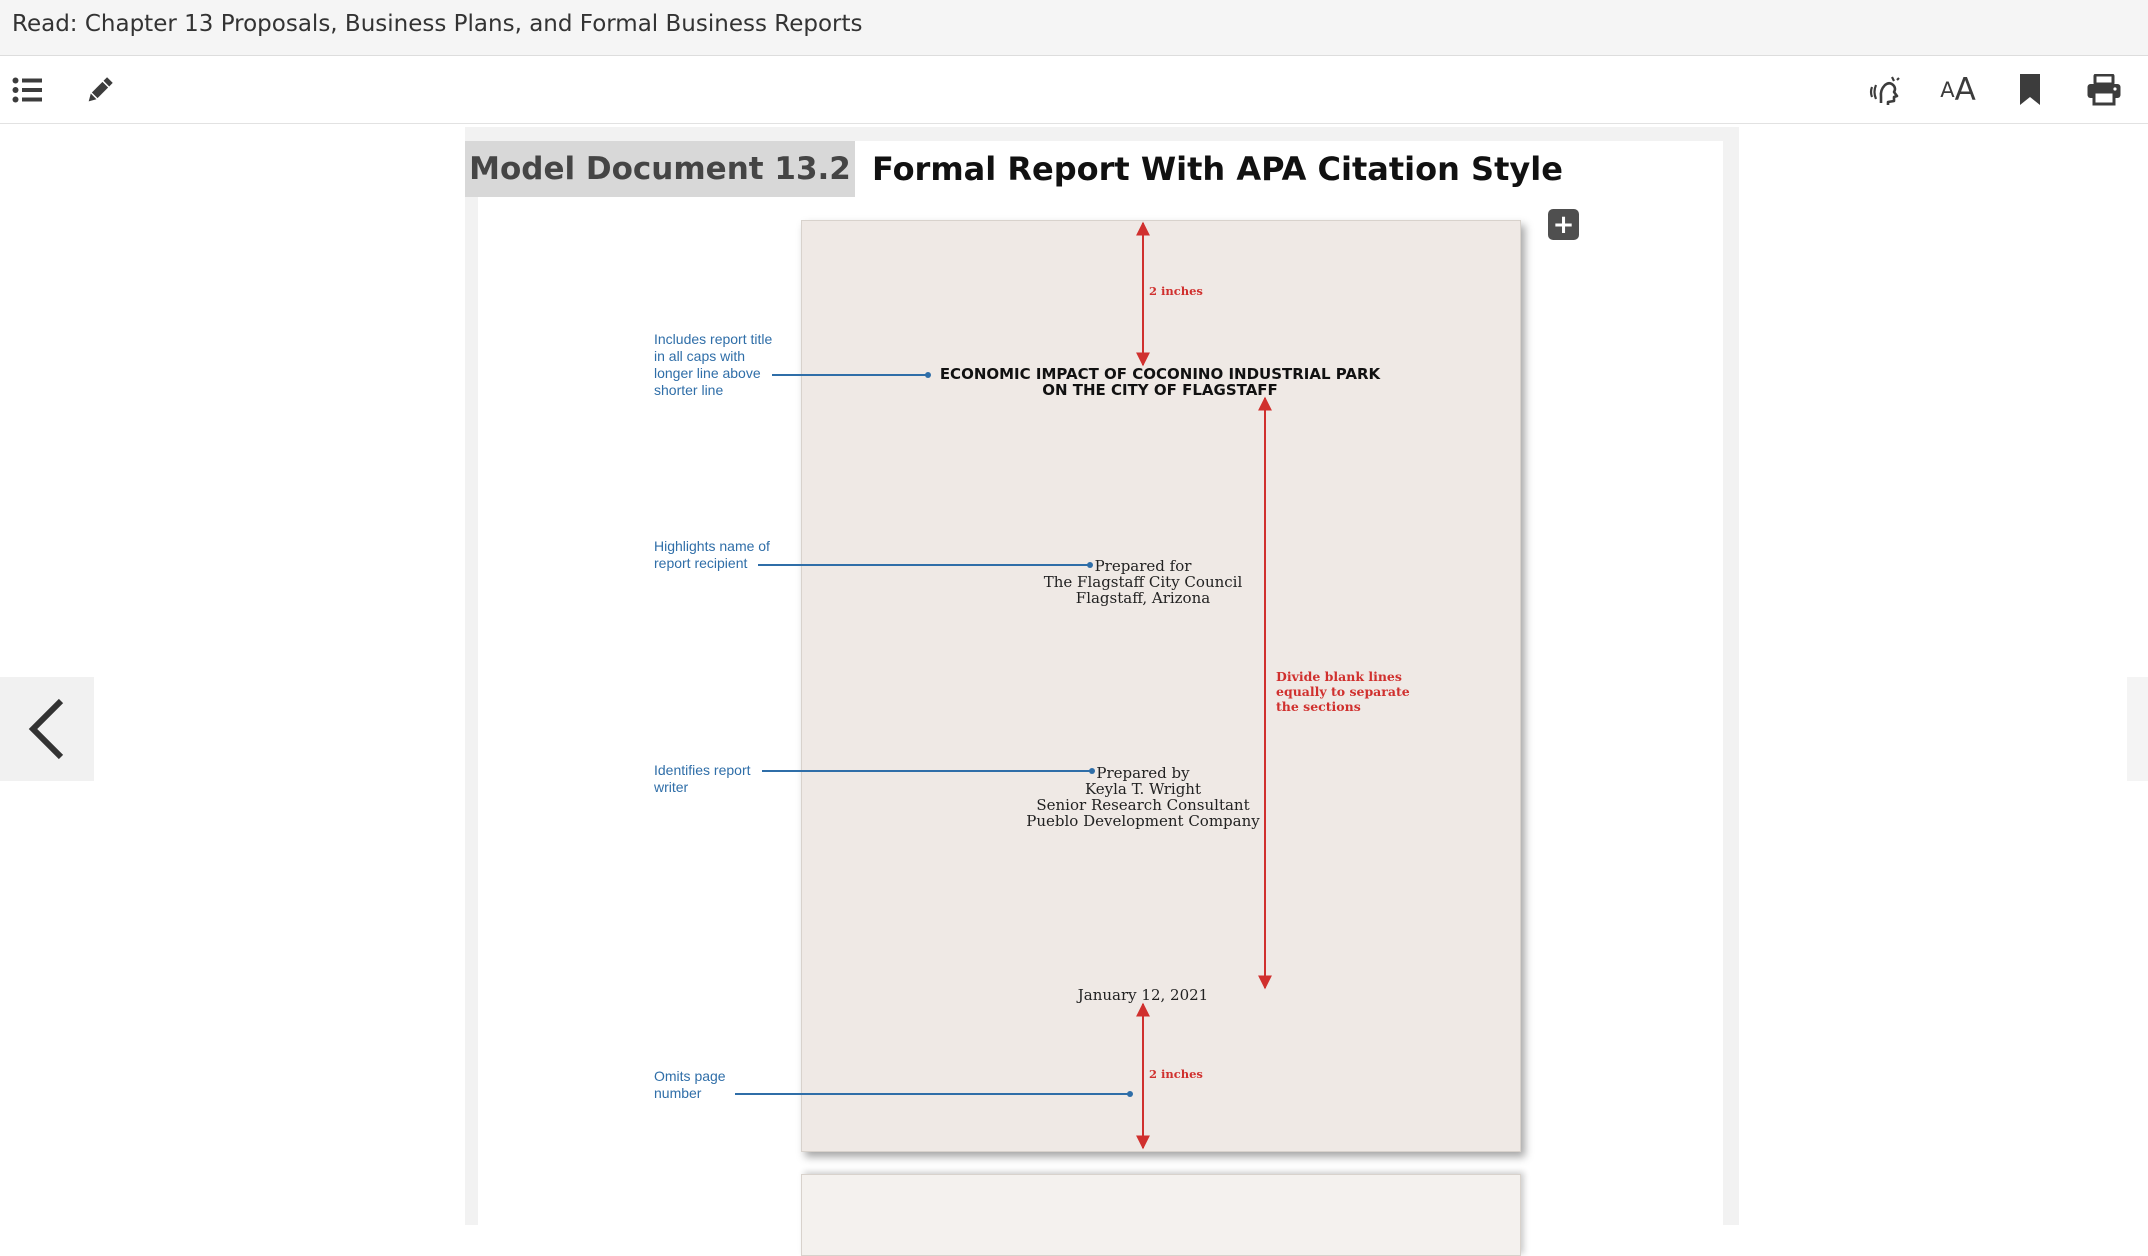  I want to click on leader-dot-page-number, so click(1130, 1094).